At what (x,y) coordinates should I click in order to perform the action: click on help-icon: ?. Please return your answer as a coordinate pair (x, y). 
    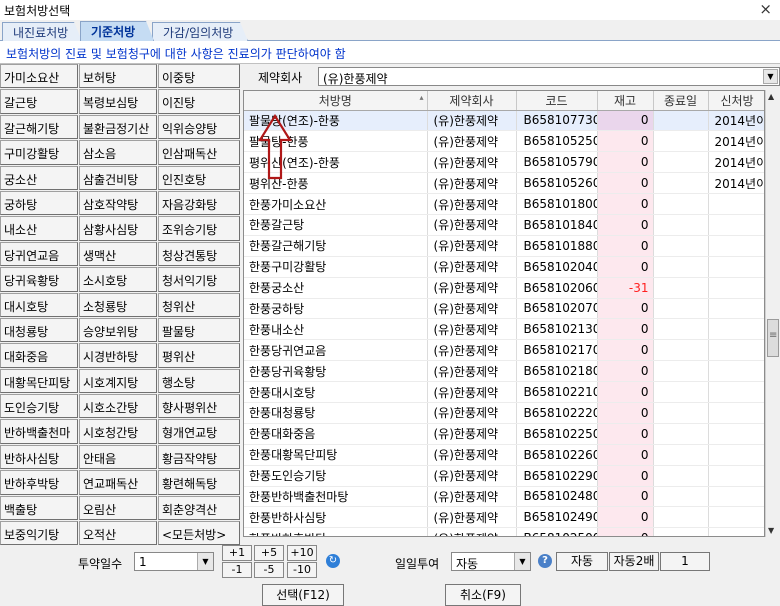
    Looking at the image, I should click on (545, 561).